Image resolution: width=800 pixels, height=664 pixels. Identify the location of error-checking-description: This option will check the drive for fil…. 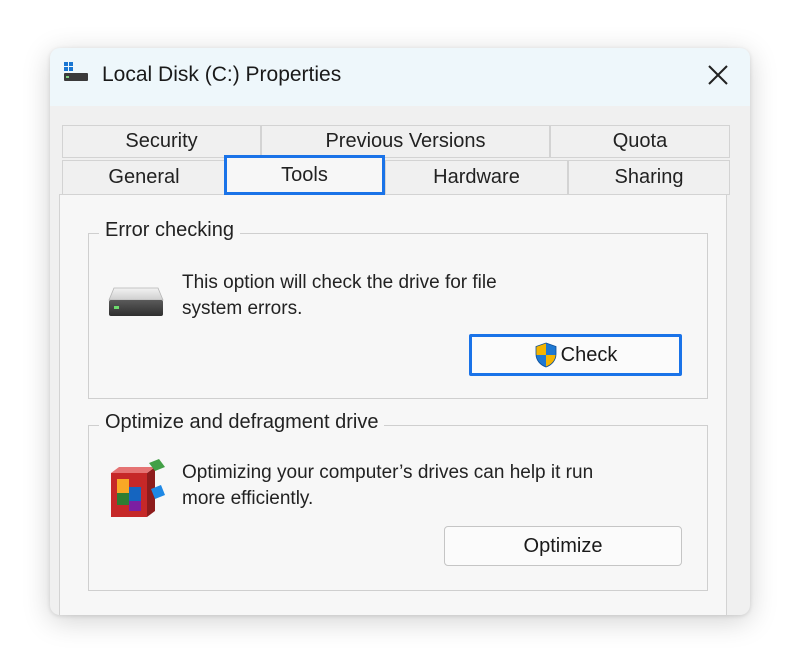
(339, 296).